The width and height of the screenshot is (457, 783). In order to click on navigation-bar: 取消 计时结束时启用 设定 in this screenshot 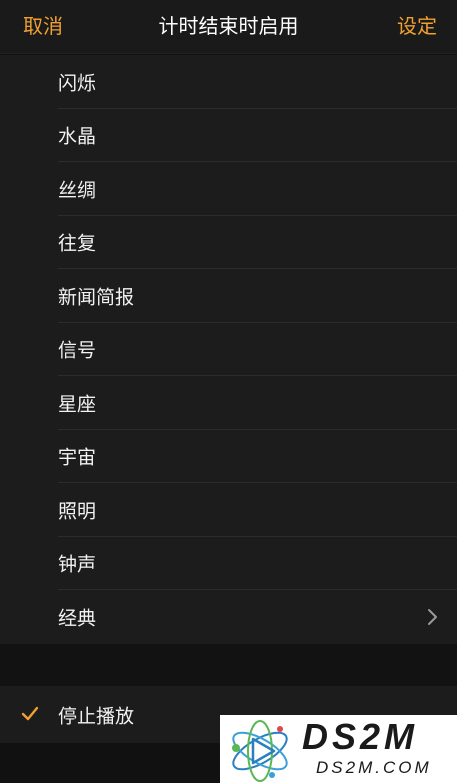, I will do `click(228, 27)`.